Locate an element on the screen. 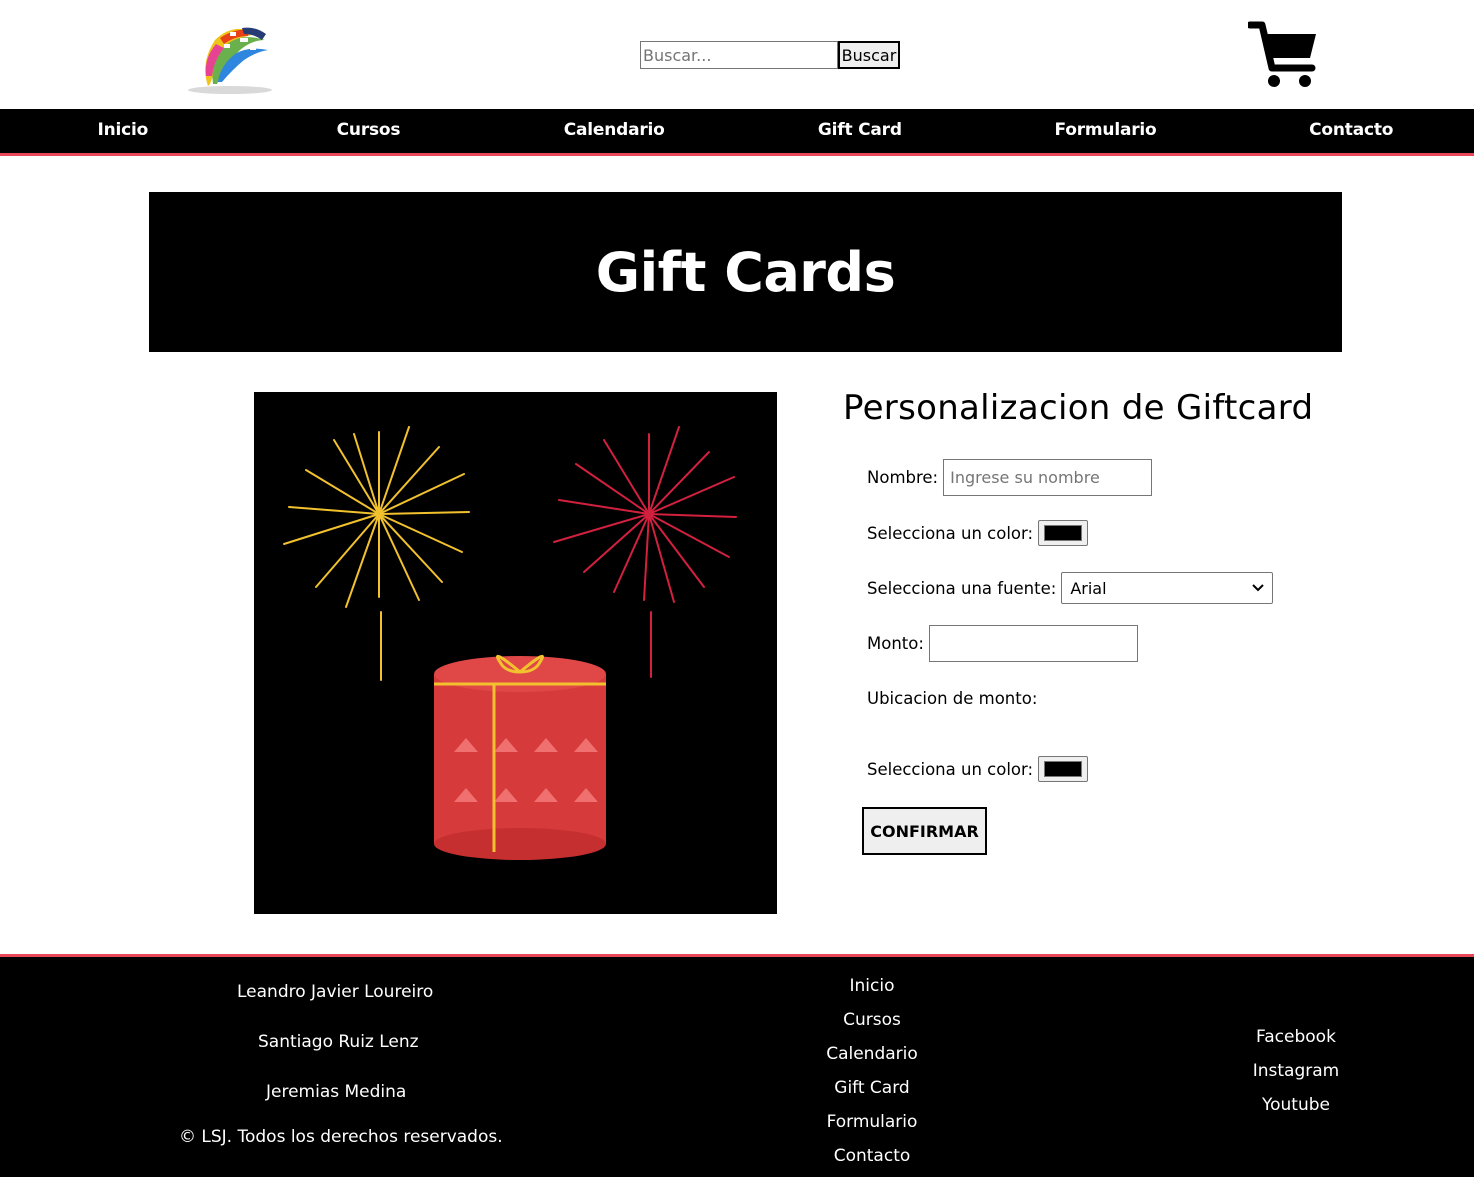 Image resolution: width=1474 pixels, height=1177 pixels. site-header: Buscar is located at coordinates (737, 54).